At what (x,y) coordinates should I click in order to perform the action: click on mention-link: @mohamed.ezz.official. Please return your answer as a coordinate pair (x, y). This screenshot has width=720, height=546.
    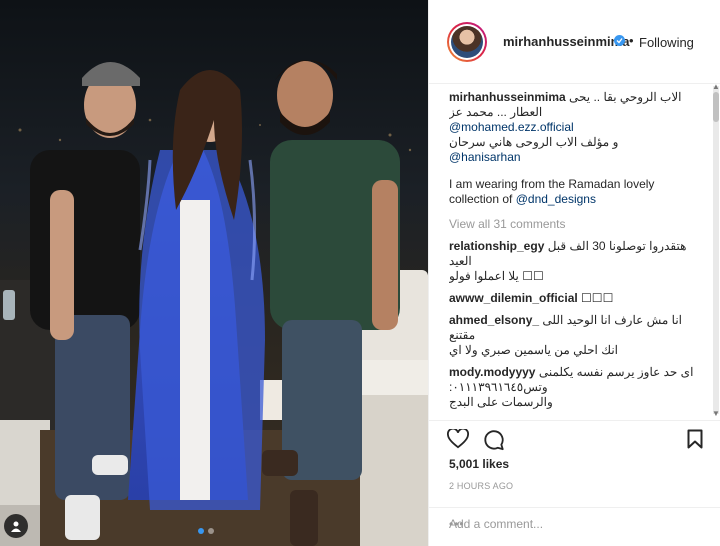
    Looking at the image, I should click on (579, 127).